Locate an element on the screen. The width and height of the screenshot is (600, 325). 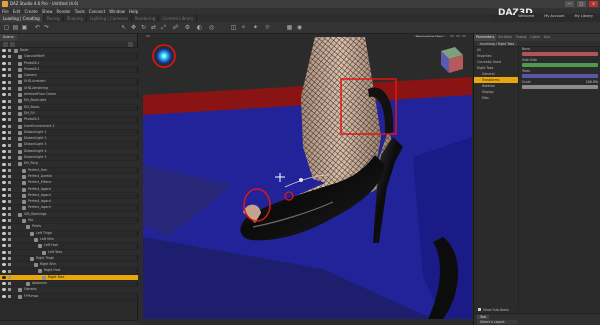
show-sub-items-checkbox is located at coordinates (479, 309).